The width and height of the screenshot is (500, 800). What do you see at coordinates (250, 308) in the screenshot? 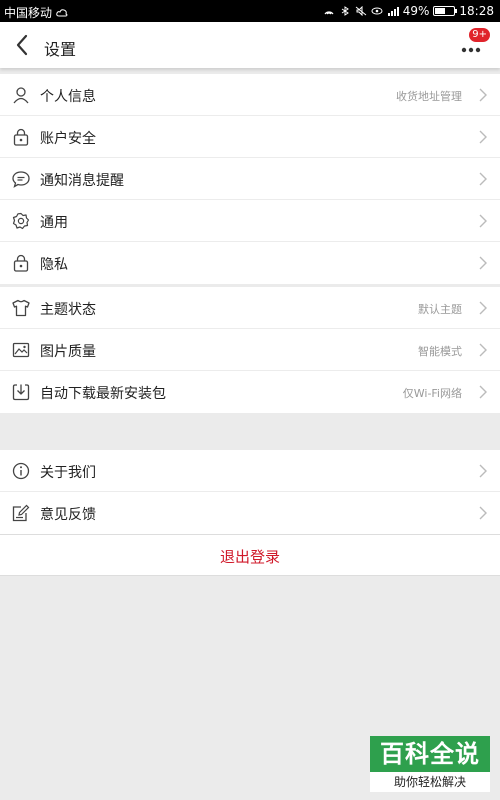
I see `row-theme: 主题状态 默认主题` at bounding box center [250, 308].